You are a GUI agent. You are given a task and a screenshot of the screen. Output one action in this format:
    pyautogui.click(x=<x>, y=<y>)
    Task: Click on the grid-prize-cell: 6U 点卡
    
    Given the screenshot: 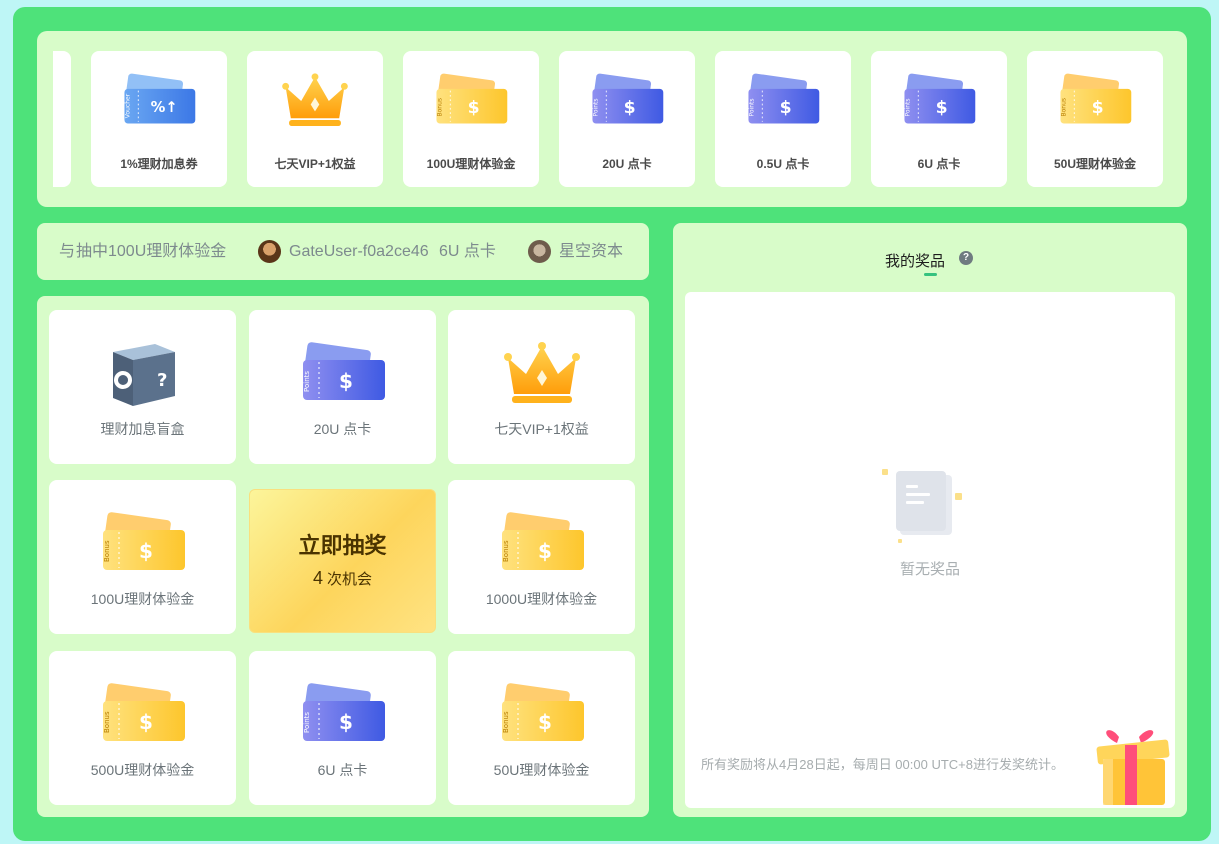 What is the action you would take?
    pyautogui.click(x=342, y=728)
    